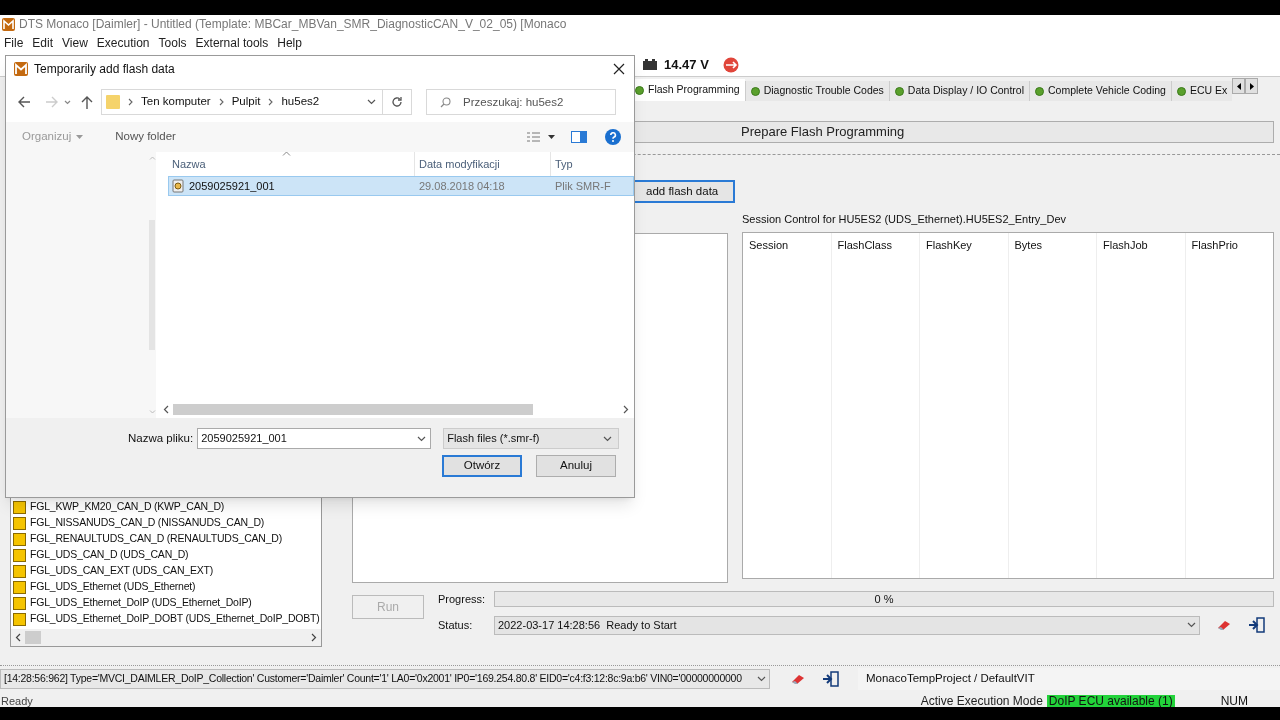  What do you see at coordinates (397, 102) in the screenshot?
I see `refresh-button` at bounding box center [397, 102].